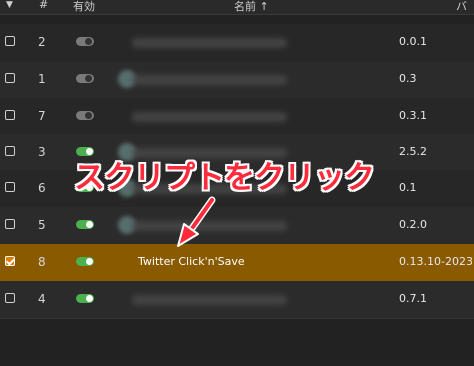  What do you see at coordinates (408, 78) in the screenshot?
I see `script-version: 0.3` at bounding box center [408, 78].